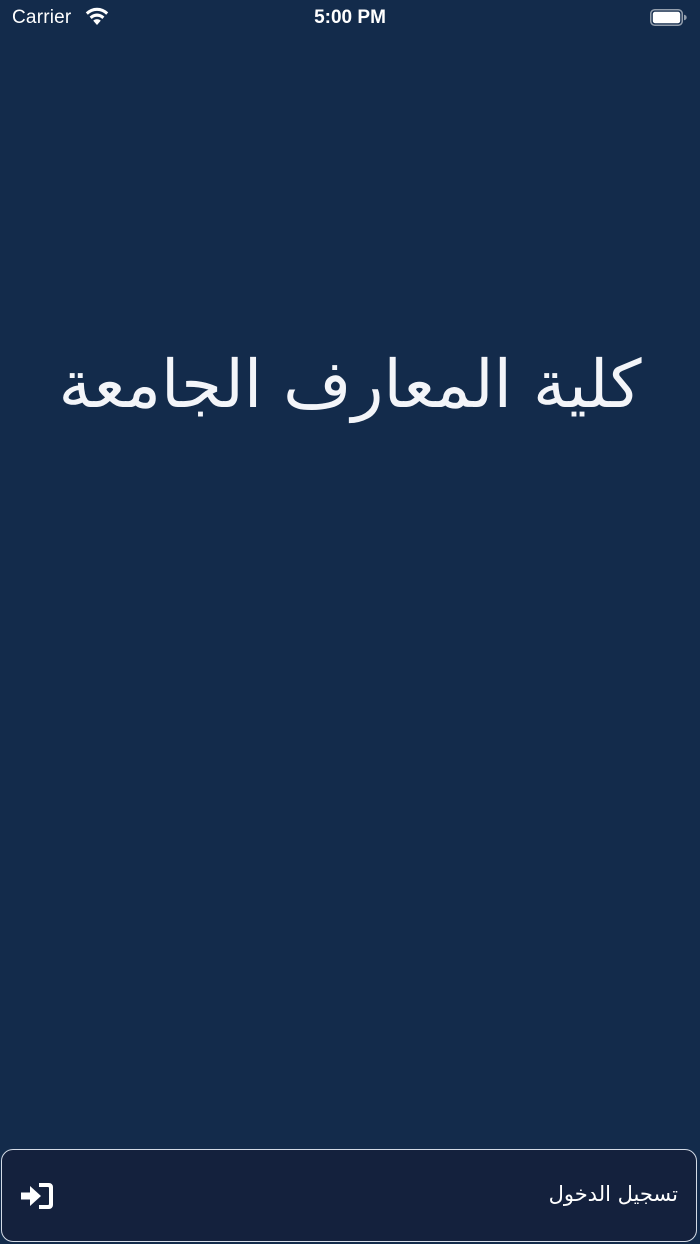 This screenshot has width=700, height=1244. Describe the element at coordinates (350, 384) in the screenshot. I see `college-name-title: كلية المعارف الجامعة` at that location.